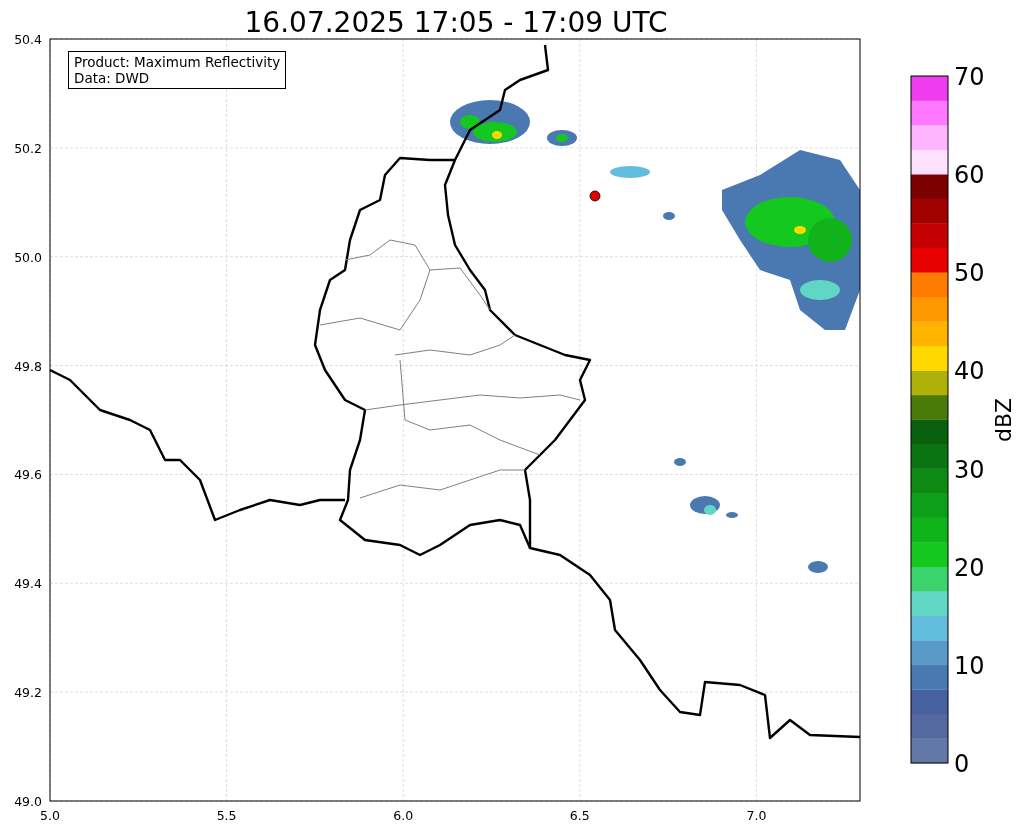 This screenshot has height=834, width=1023. Describe the element at coordinates (177, 70) in the screenshot. I see `map-legend: Product: Maximum Reflectivity Data: DWD` at that location.